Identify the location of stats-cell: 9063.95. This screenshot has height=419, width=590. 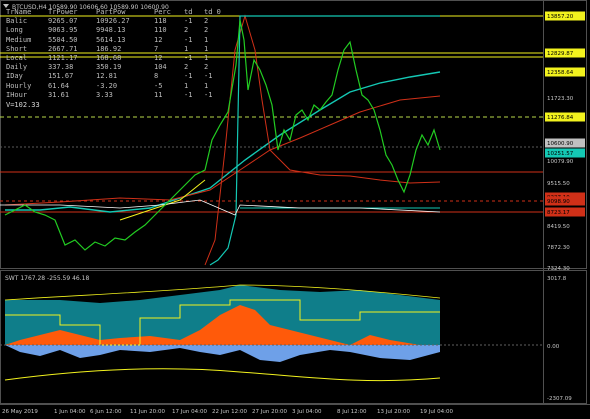
(63, 30).